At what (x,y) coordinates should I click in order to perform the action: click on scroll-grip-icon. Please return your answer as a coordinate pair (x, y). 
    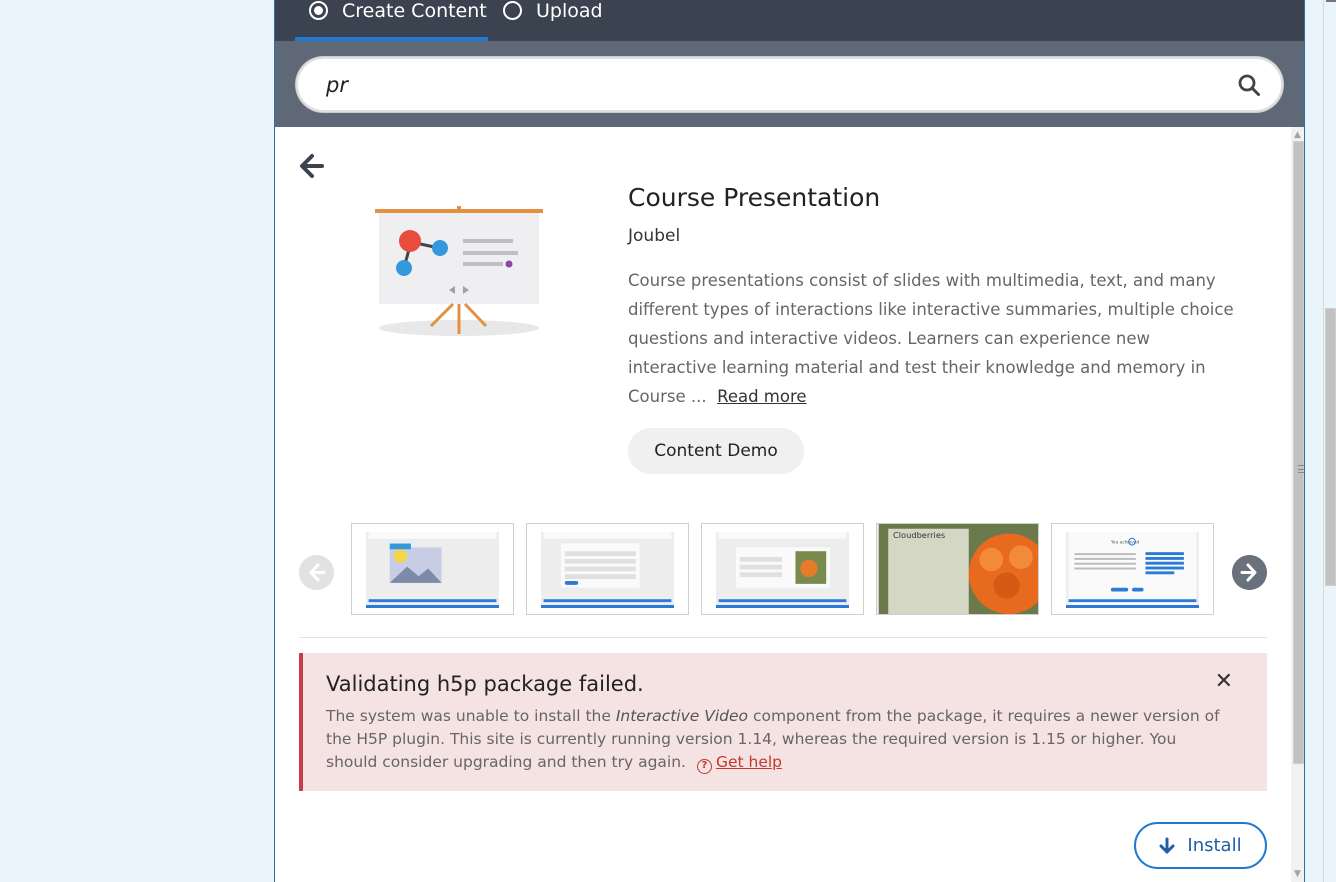
    Looking at the image, I should click on (1301, 469).